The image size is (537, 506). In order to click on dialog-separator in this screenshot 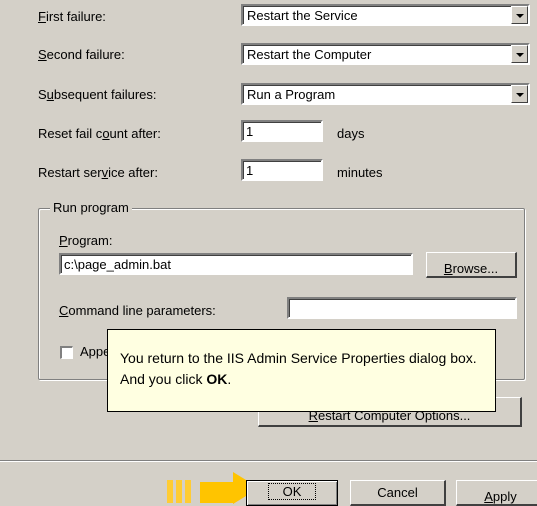, I will do `click(268, 461)`.